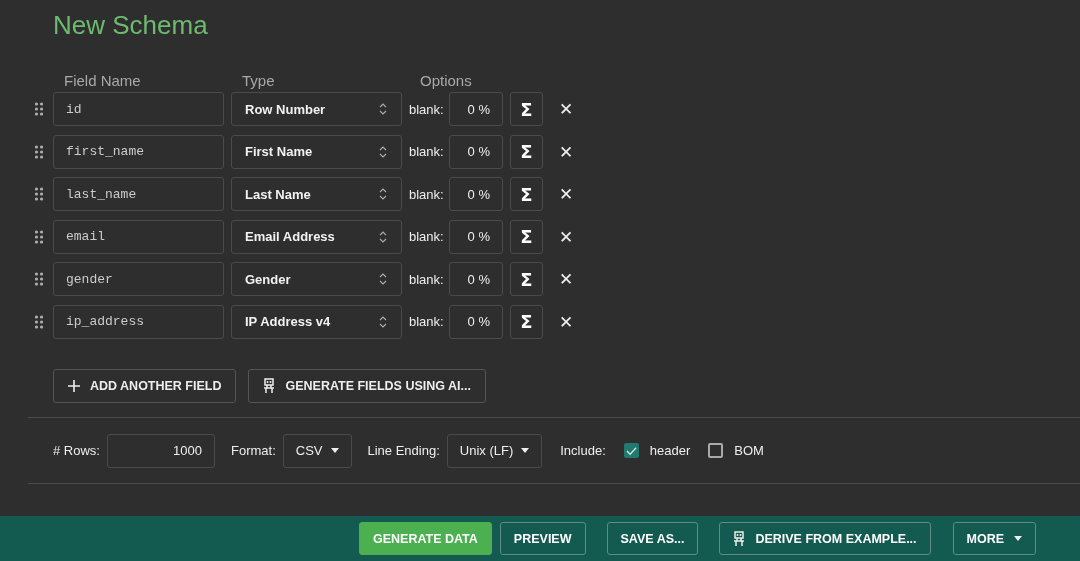 The image size is (1080, 561). Describe the element at coordinates (542, 538) in the screenshot. I see `action-button: PREVIEW` at that location.